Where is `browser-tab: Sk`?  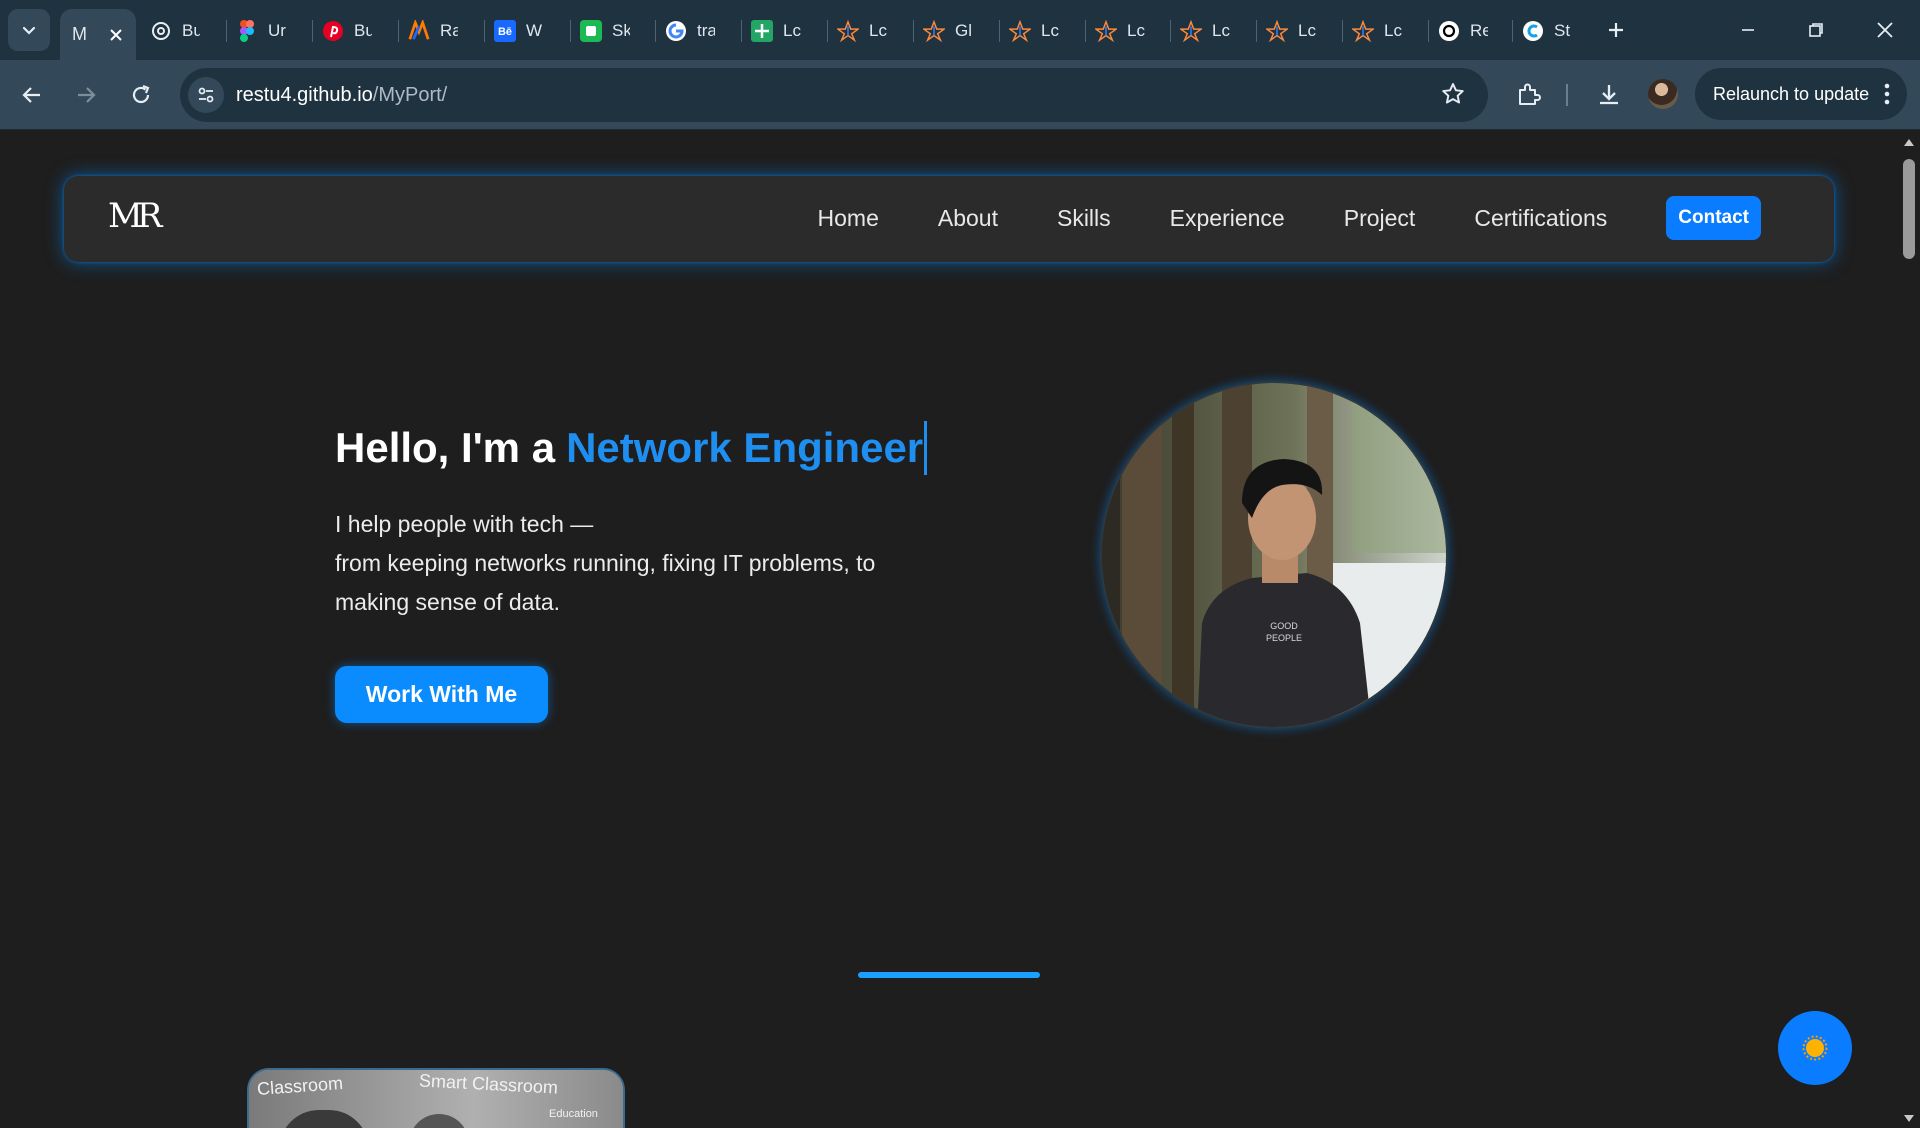
browser-tab: Sk is located at coordinates (605, 30).